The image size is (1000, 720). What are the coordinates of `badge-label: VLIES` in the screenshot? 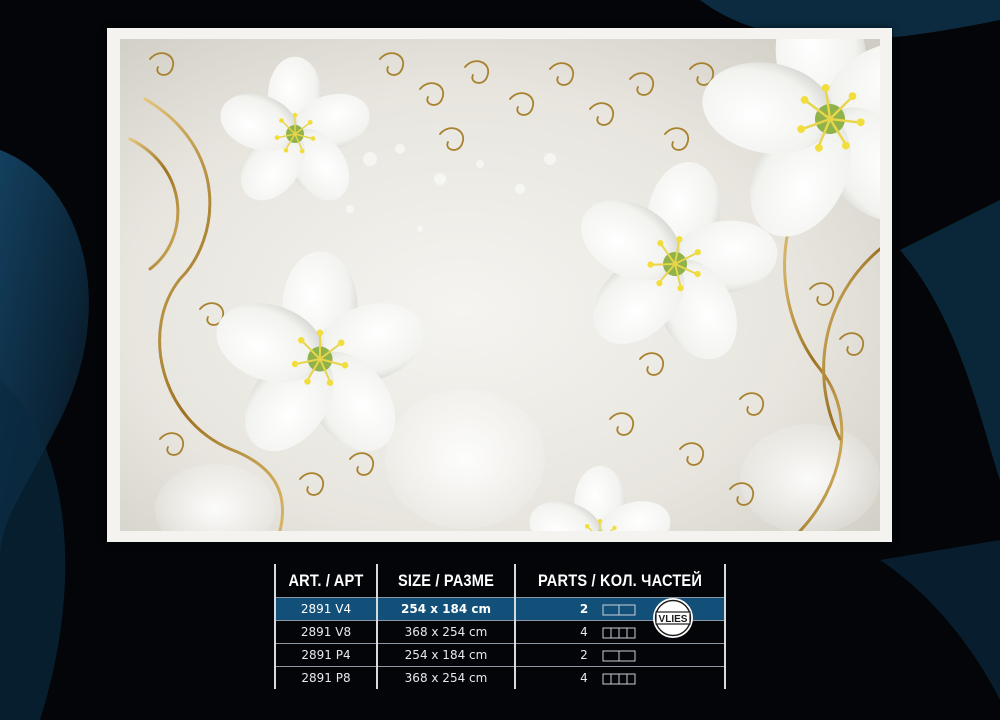 It's located at (673, 619).